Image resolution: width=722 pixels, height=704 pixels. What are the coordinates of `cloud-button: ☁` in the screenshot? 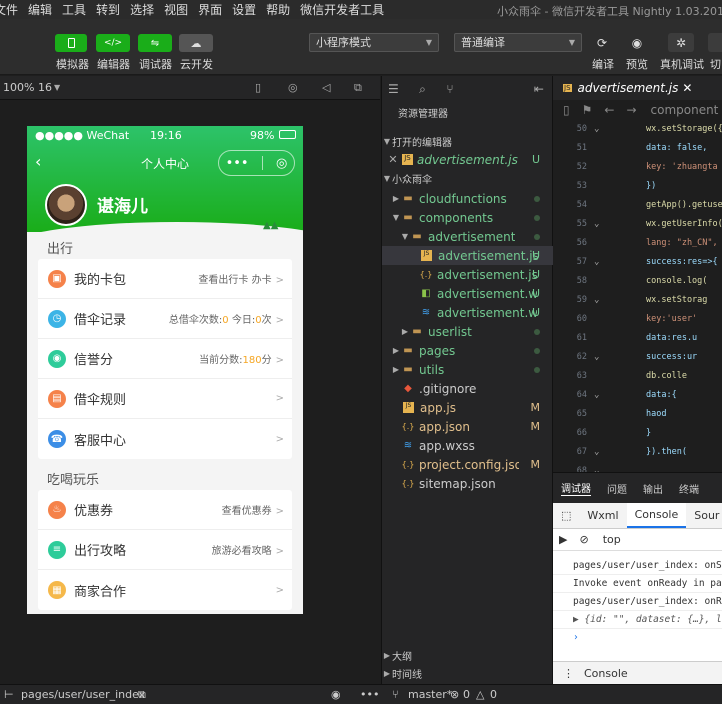 It's located at (196, 43).